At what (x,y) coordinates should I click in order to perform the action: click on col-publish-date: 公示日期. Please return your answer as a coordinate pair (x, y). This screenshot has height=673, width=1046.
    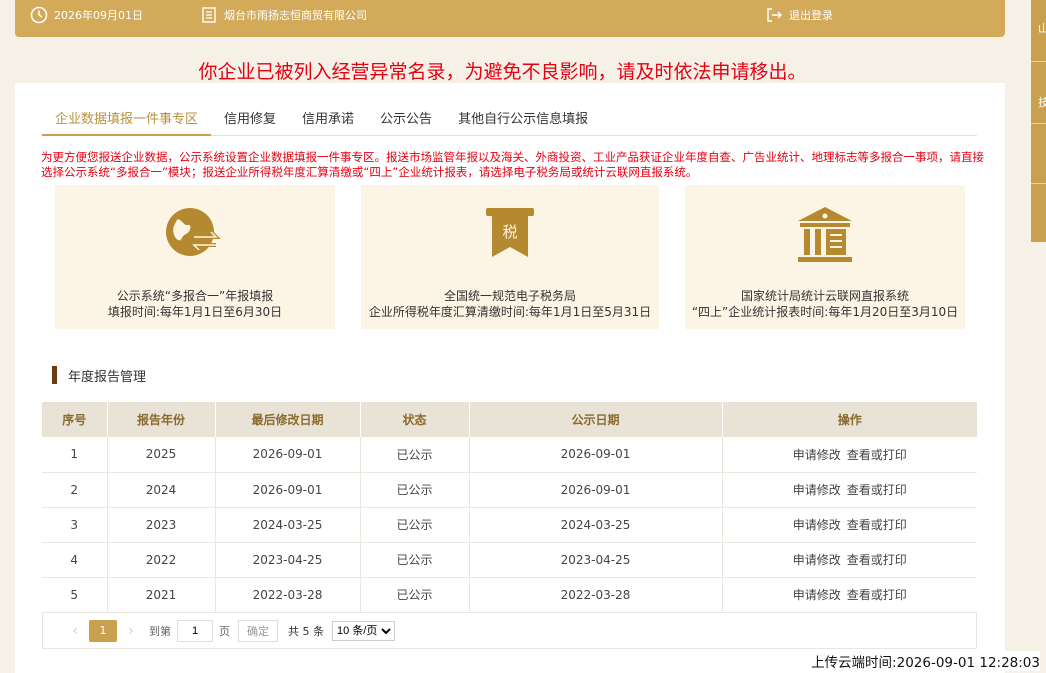
    Looking at the image, I should click on (596, 419).